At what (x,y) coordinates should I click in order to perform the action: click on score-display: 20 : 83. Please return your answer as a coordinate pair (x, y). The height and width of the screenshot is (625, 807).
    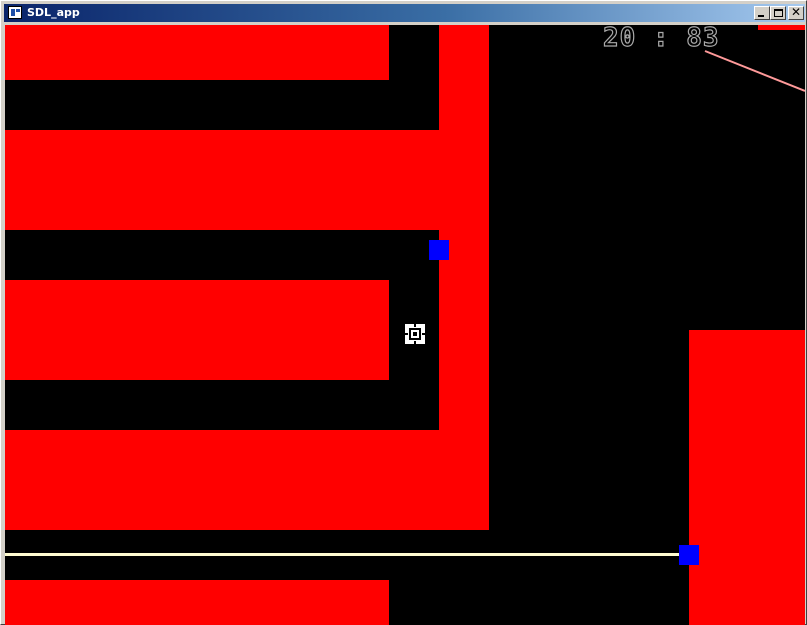
    Looking at the image, I should click on (661, 39).